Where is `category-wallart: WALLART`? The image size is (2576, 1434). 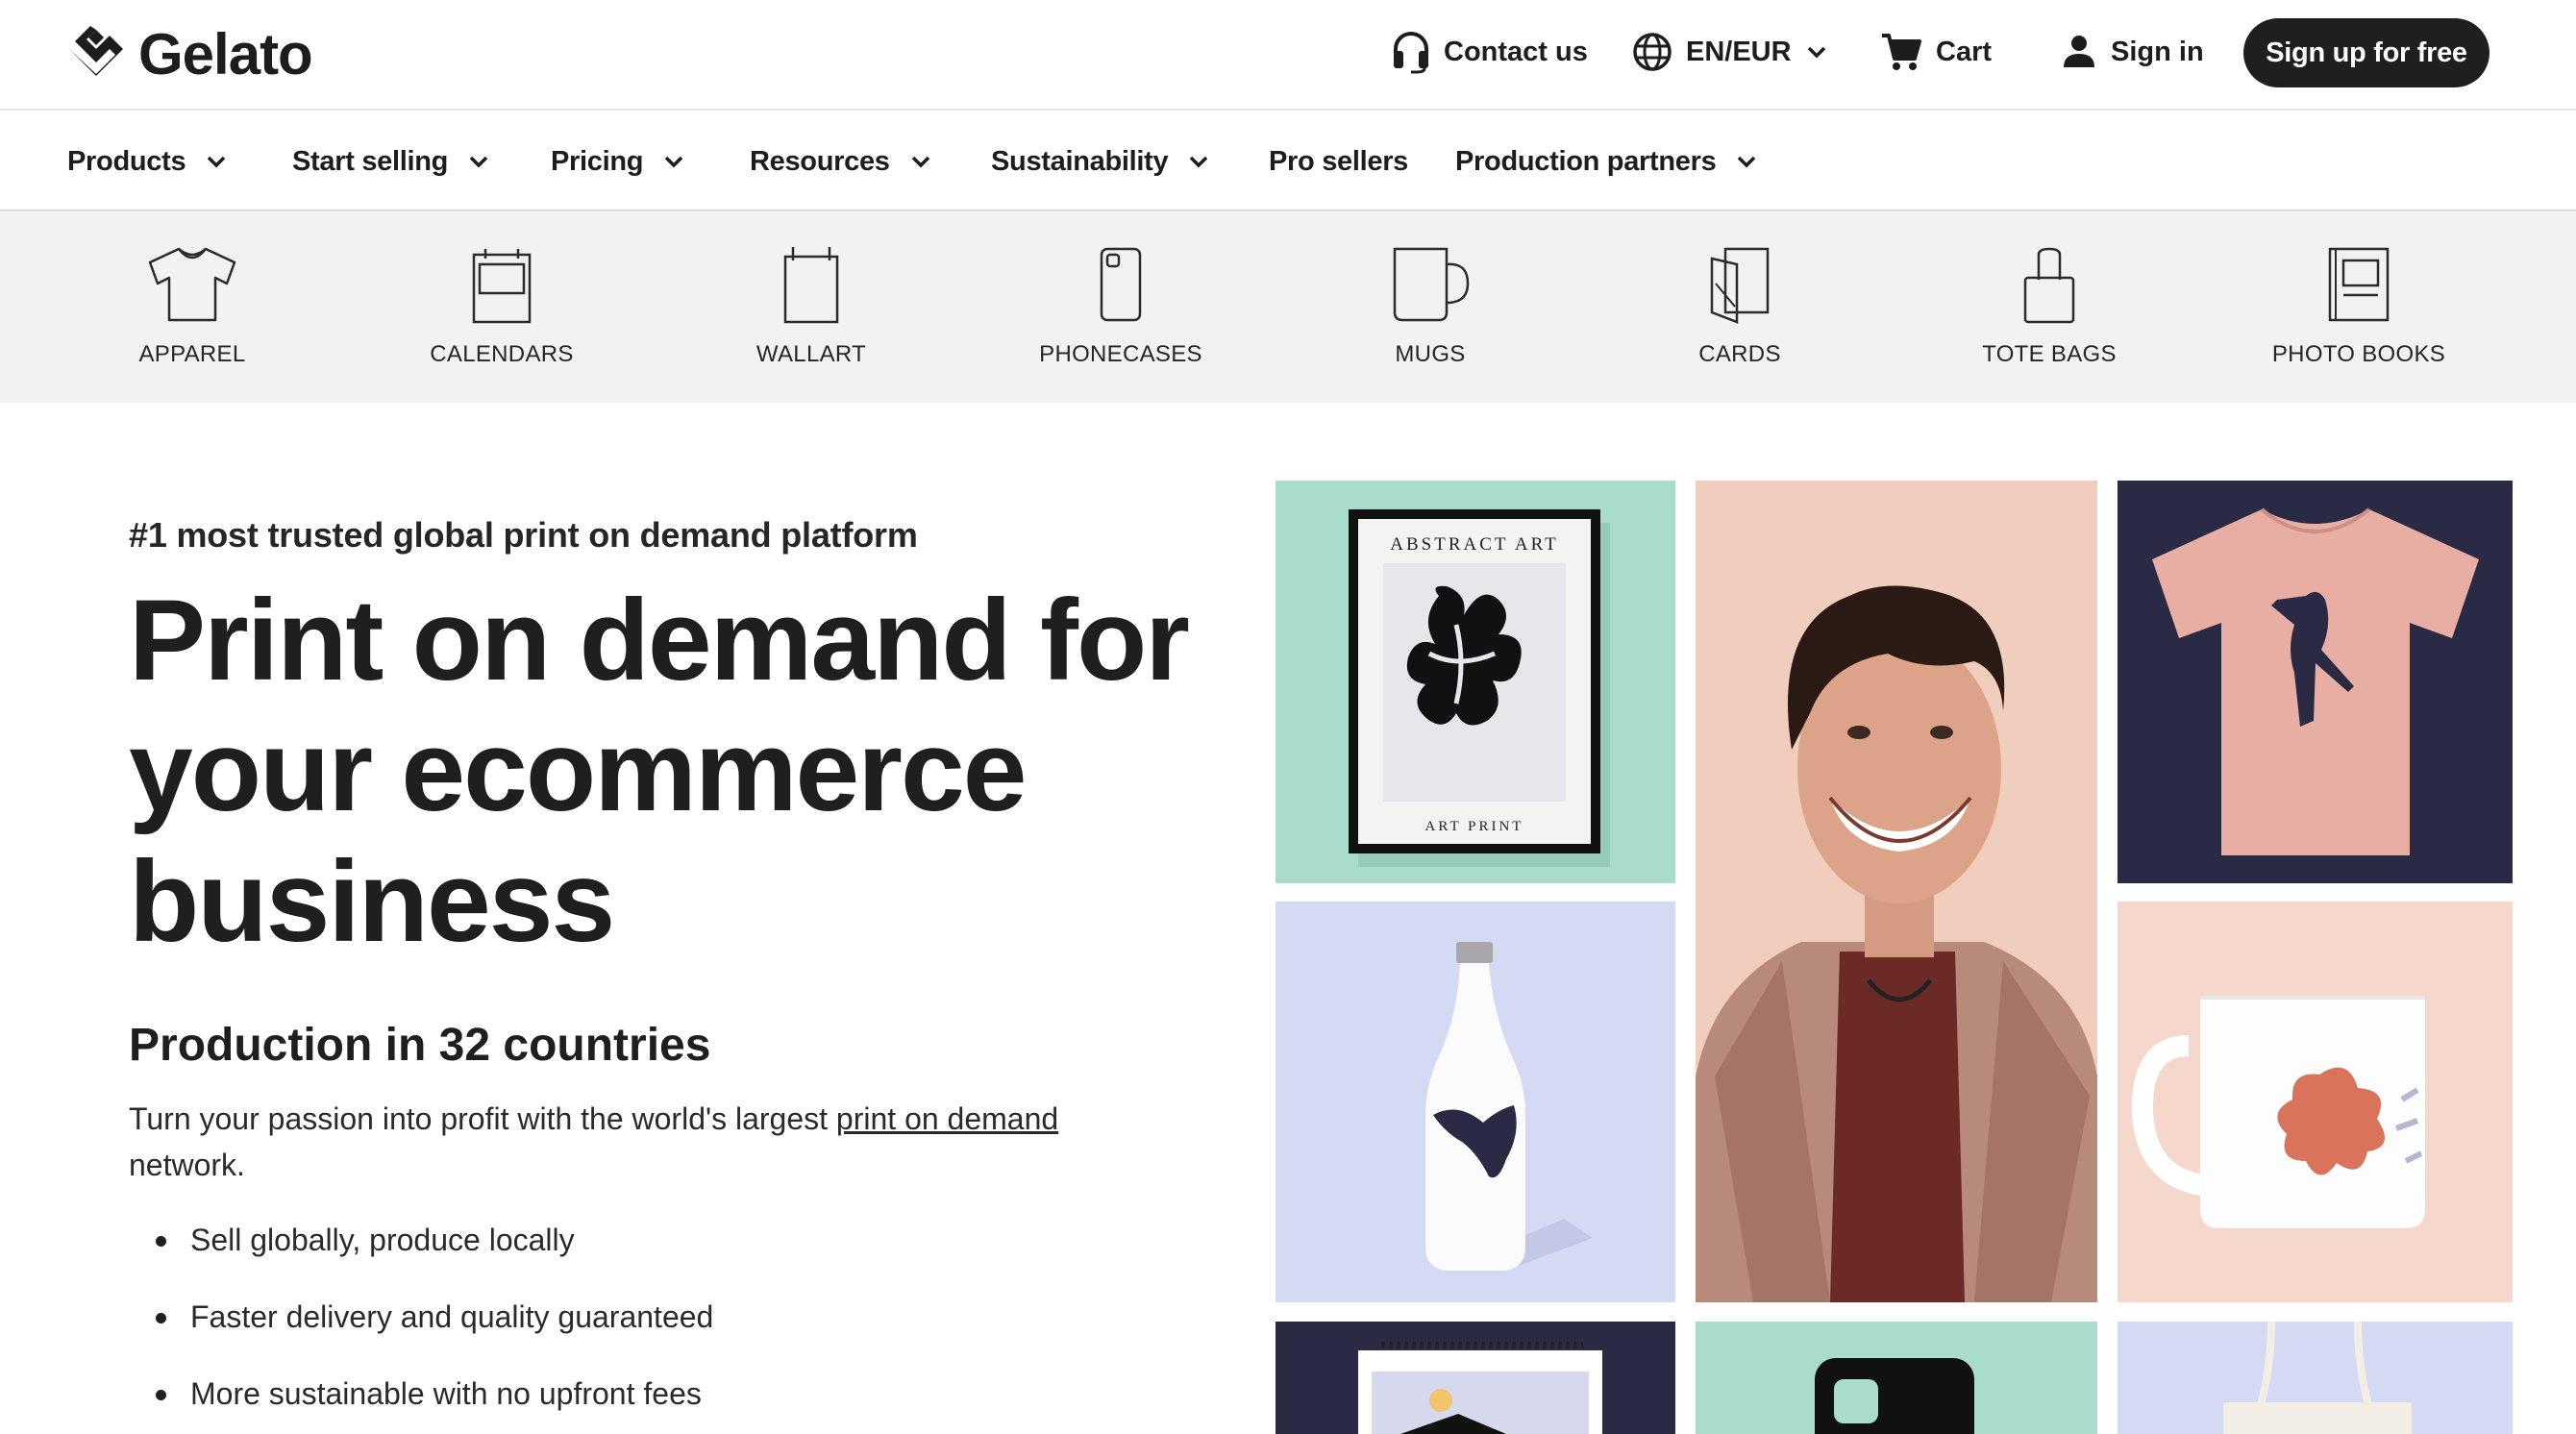
category-wallart: WALLART is located at coordinates (812, 307).